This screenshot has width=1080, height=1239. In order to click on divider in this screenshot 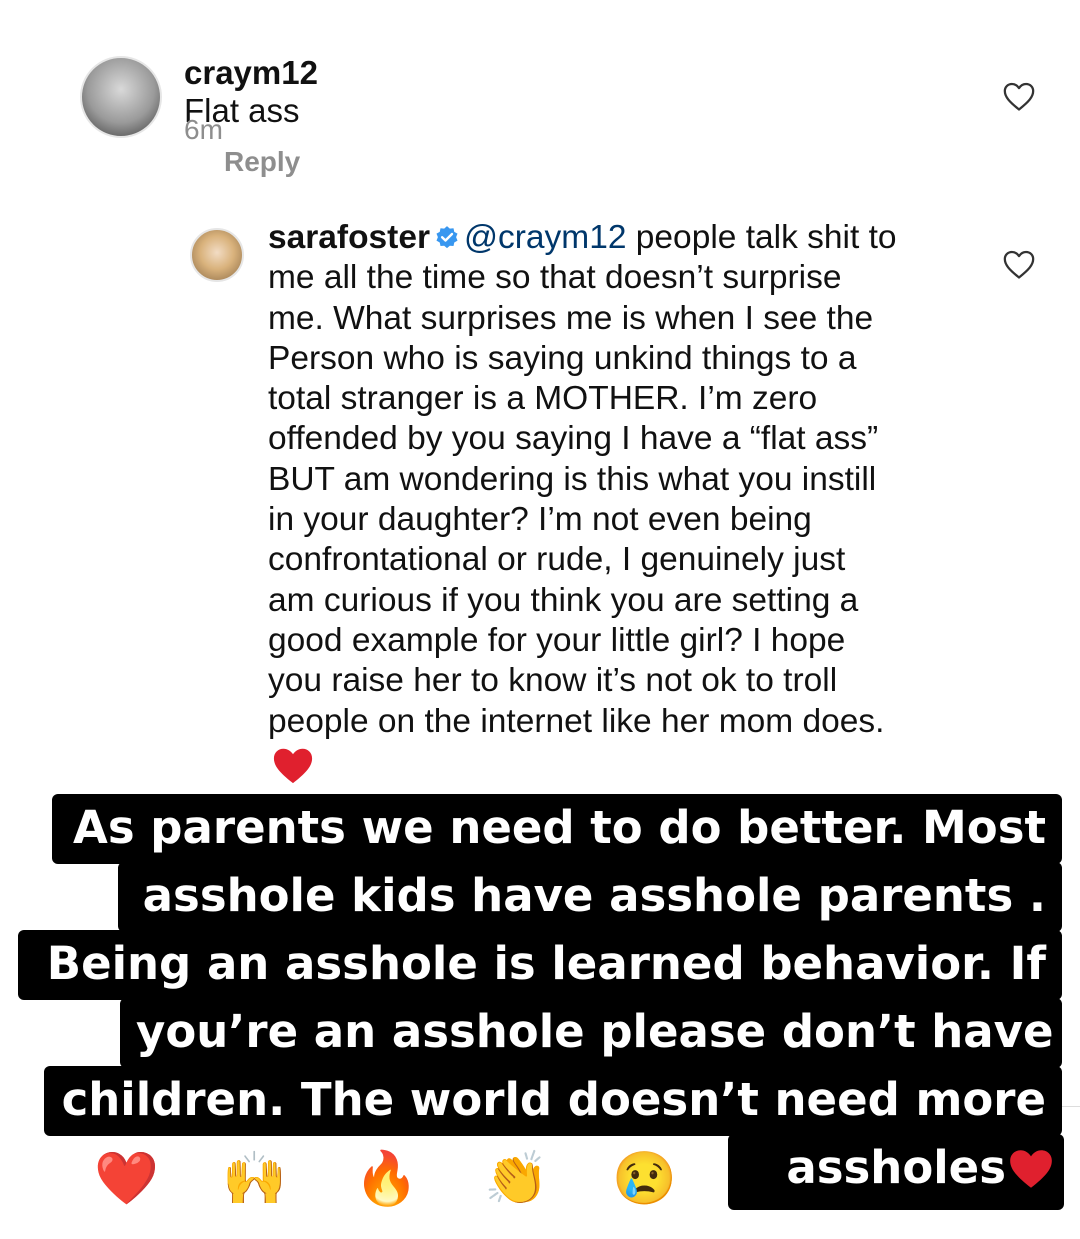, I will do `click(1071, 1106)`.